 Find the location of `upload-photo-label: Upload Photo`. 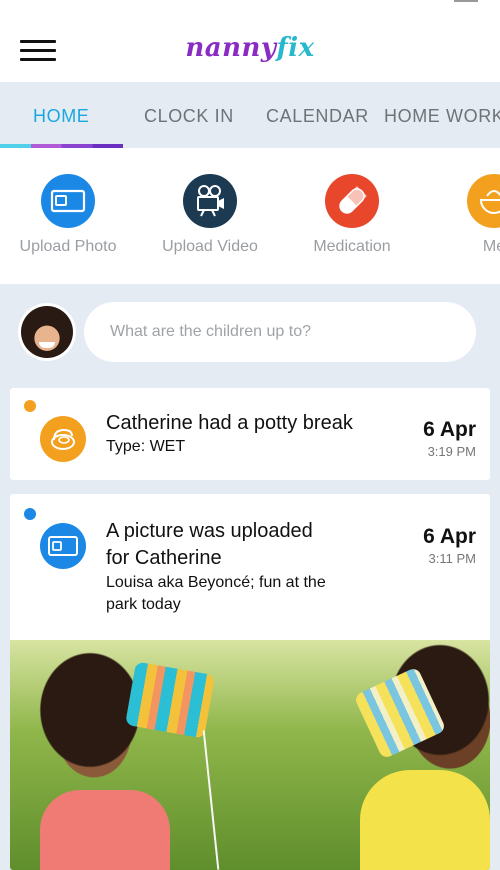

upload-photo-label: Upload Photo is located at coordinates (68, 246).